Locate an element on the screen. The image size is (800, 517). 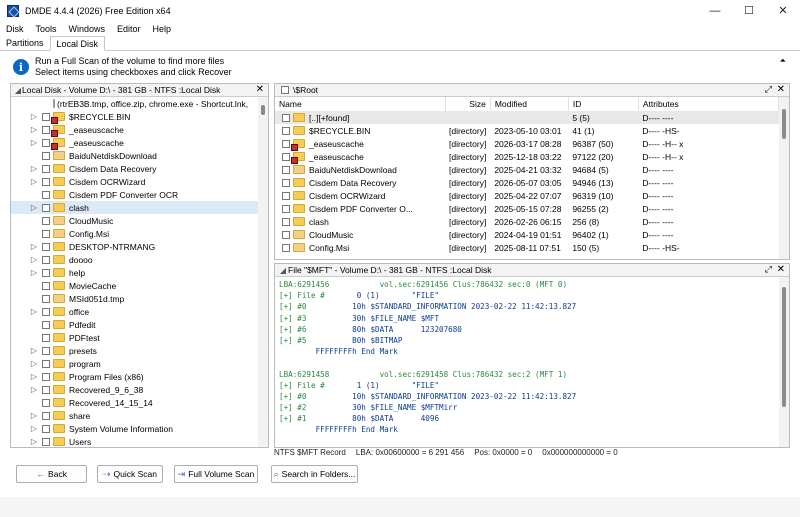
tree-scrollbar is located at coordinates (263, 272).